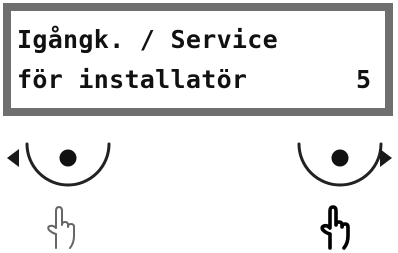 This screenshot has width=398, height=253. What do you see at coordinates (68, 158) in the screenshot?
I see `left-button-dot-icon` at bounding box center [68, 158].